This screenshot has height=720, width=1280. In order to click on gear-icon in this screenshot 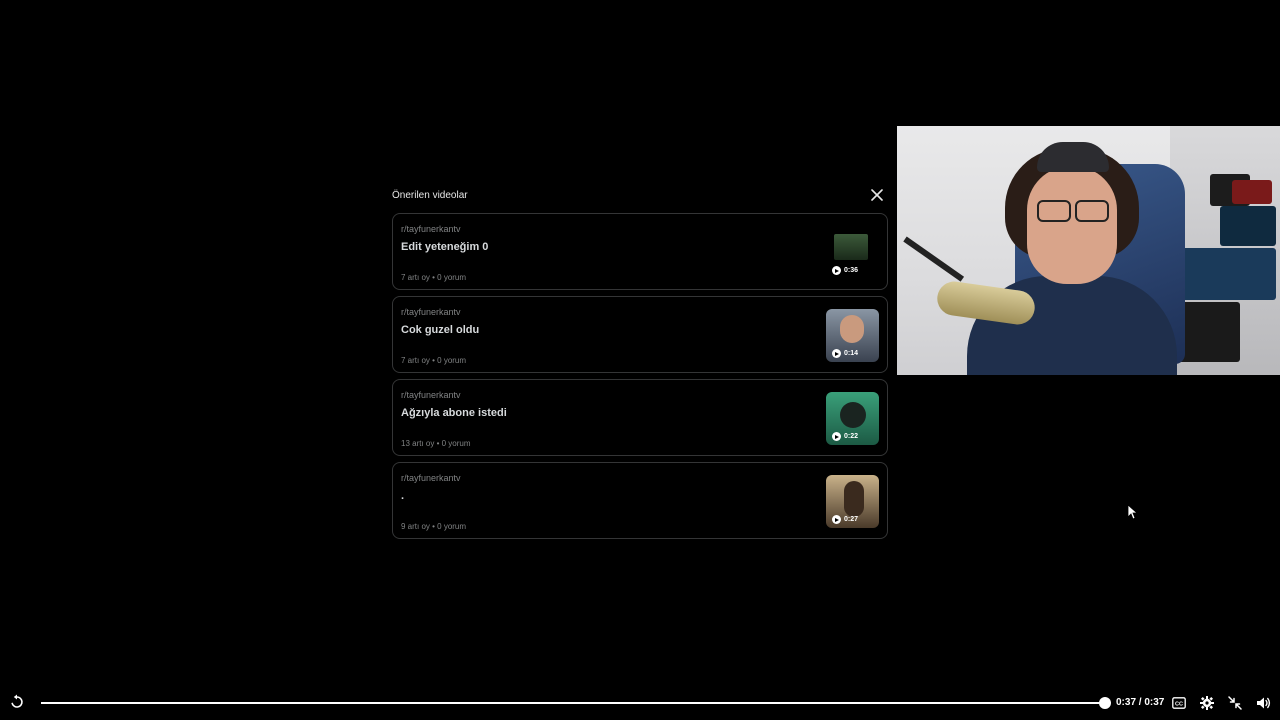, I will do `click(1207, 703)`.